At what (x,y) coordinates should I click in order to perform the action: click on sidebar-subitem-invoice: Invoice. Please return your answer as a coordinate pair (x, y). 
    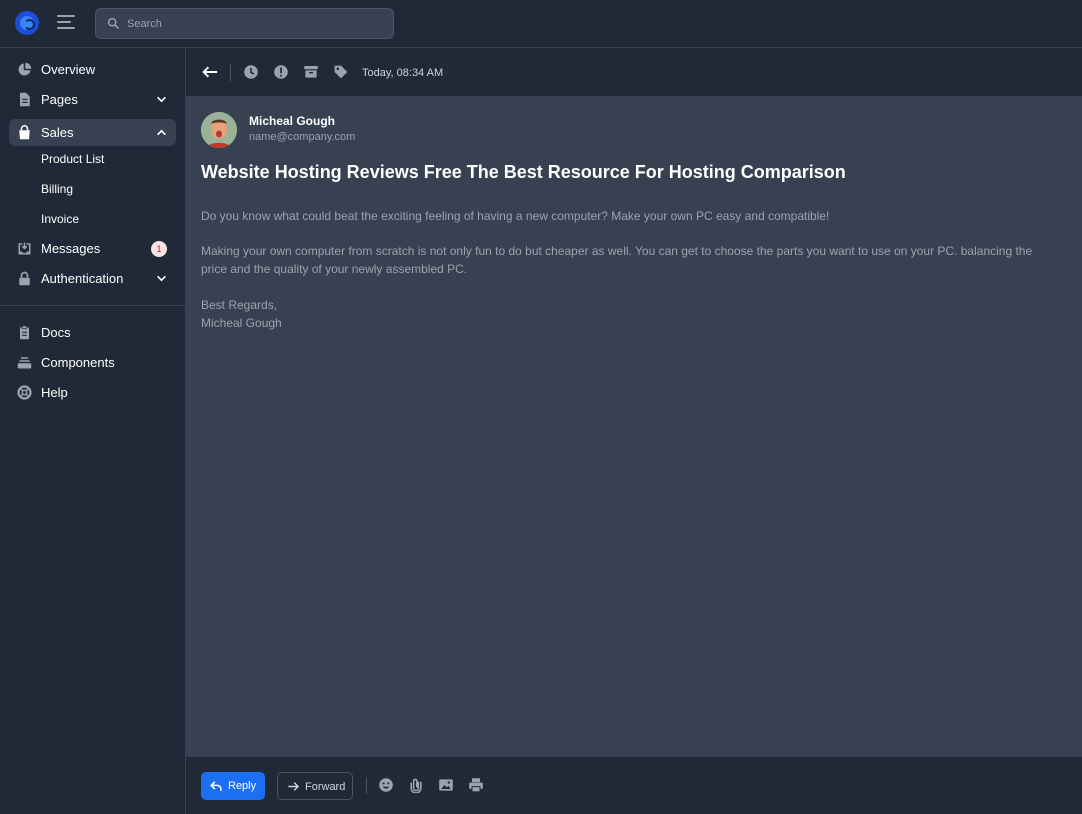
    Looking at the image, I should click on (60, 219).